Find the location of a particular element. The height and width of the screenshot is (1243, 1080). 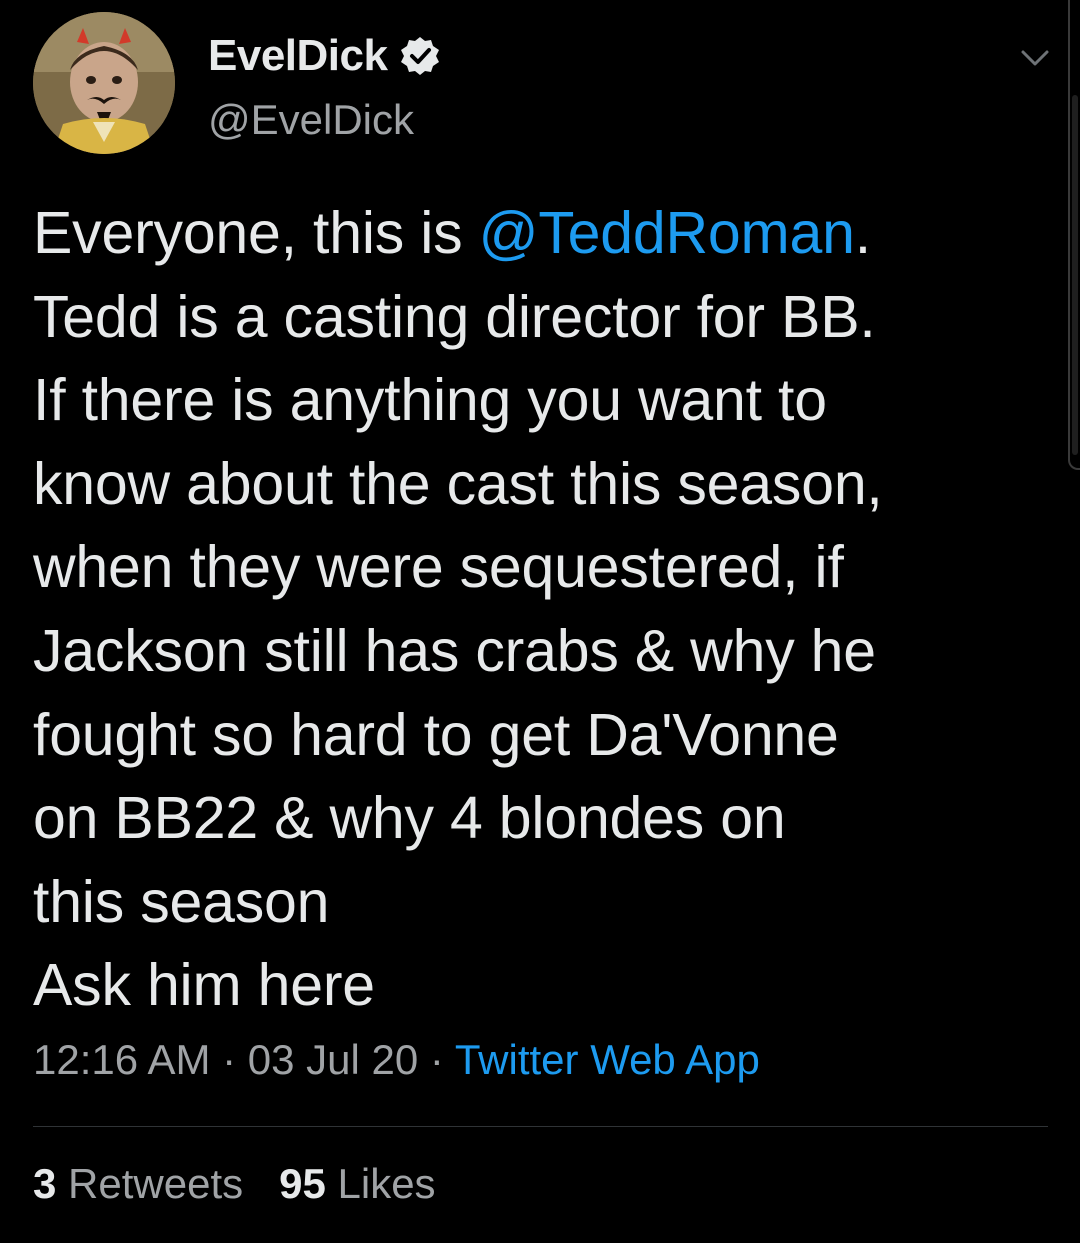

tweet-line: on BB22 & why 4 blondes on is located at coordinates (409, 818).